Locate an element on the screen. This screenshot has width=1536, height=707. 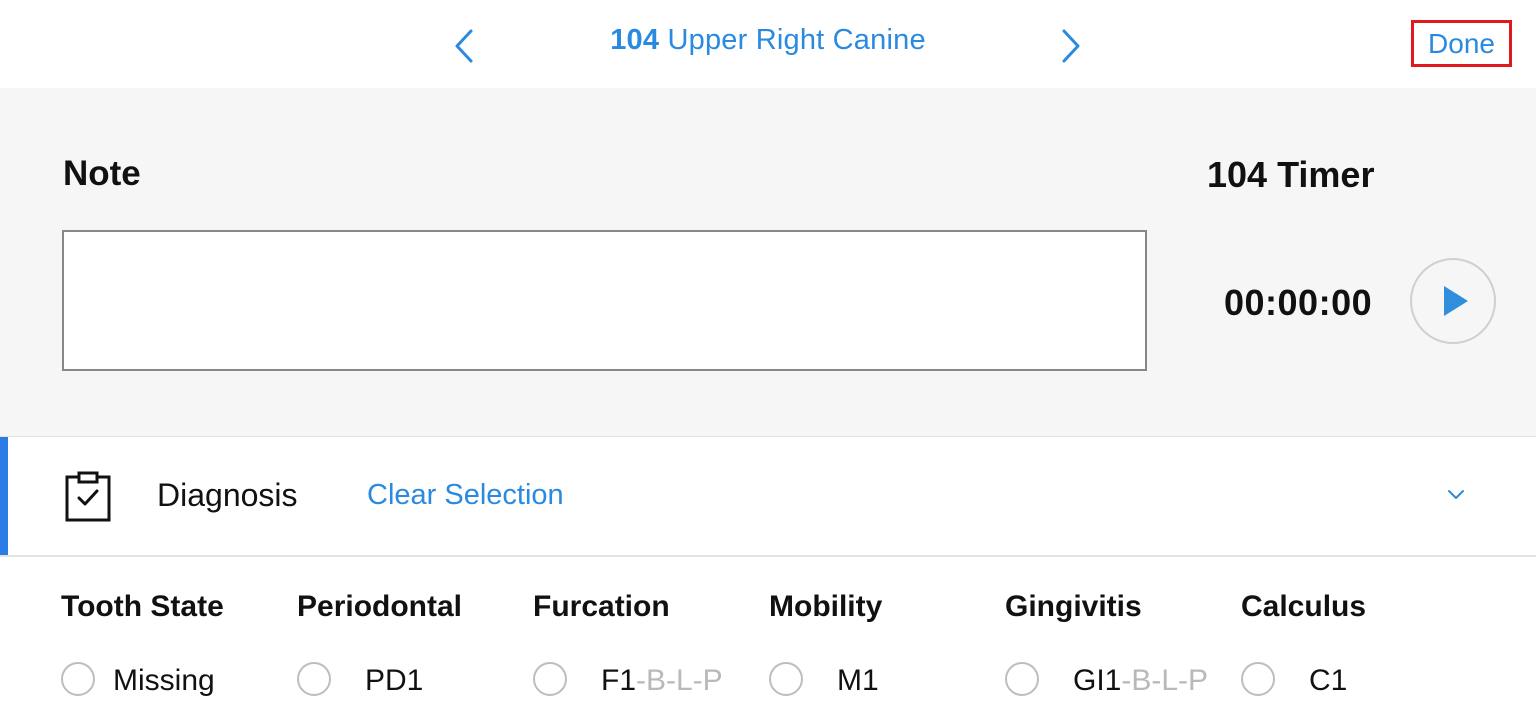
option-pd1: PD1 is located at coordinates (387, 682).